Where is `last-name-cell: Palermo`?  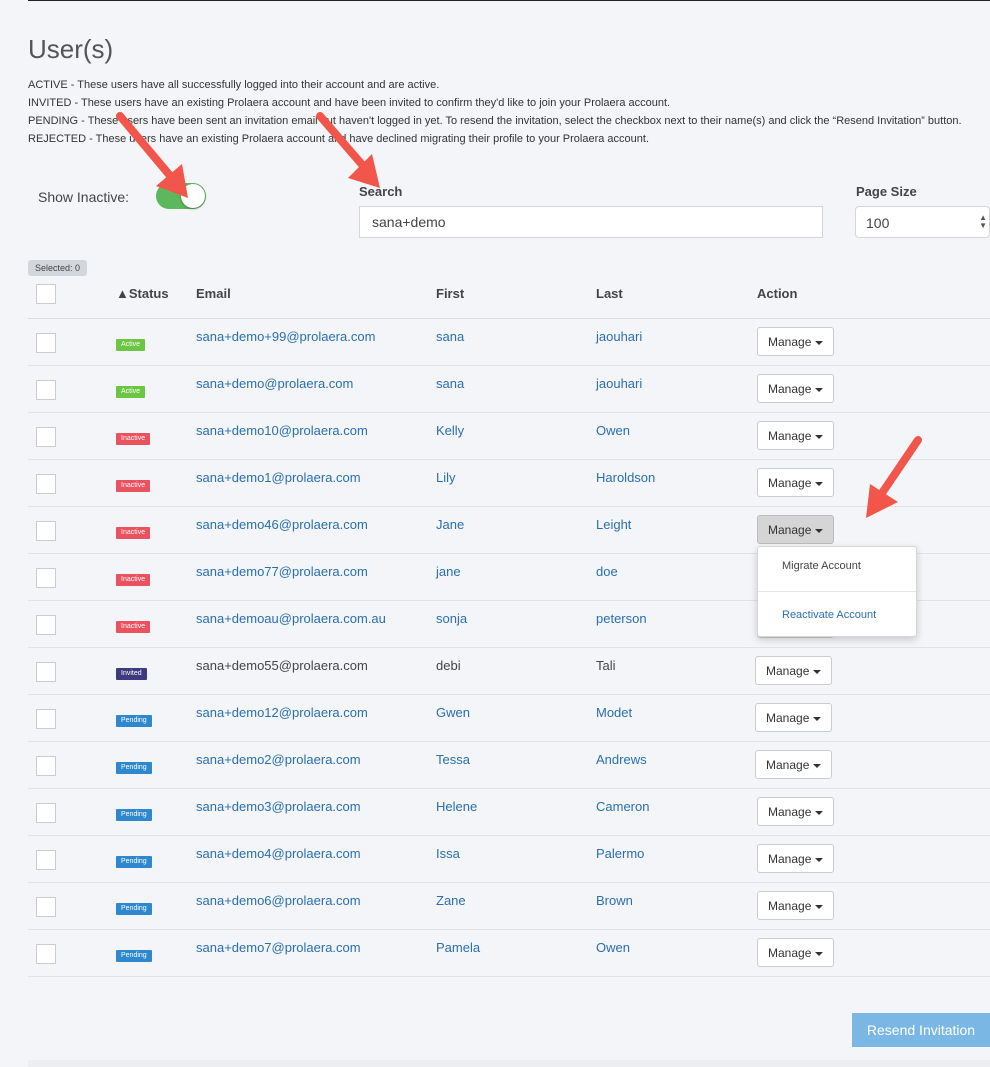
last-name-cell: Palermo is located at coordinates (620, 853).